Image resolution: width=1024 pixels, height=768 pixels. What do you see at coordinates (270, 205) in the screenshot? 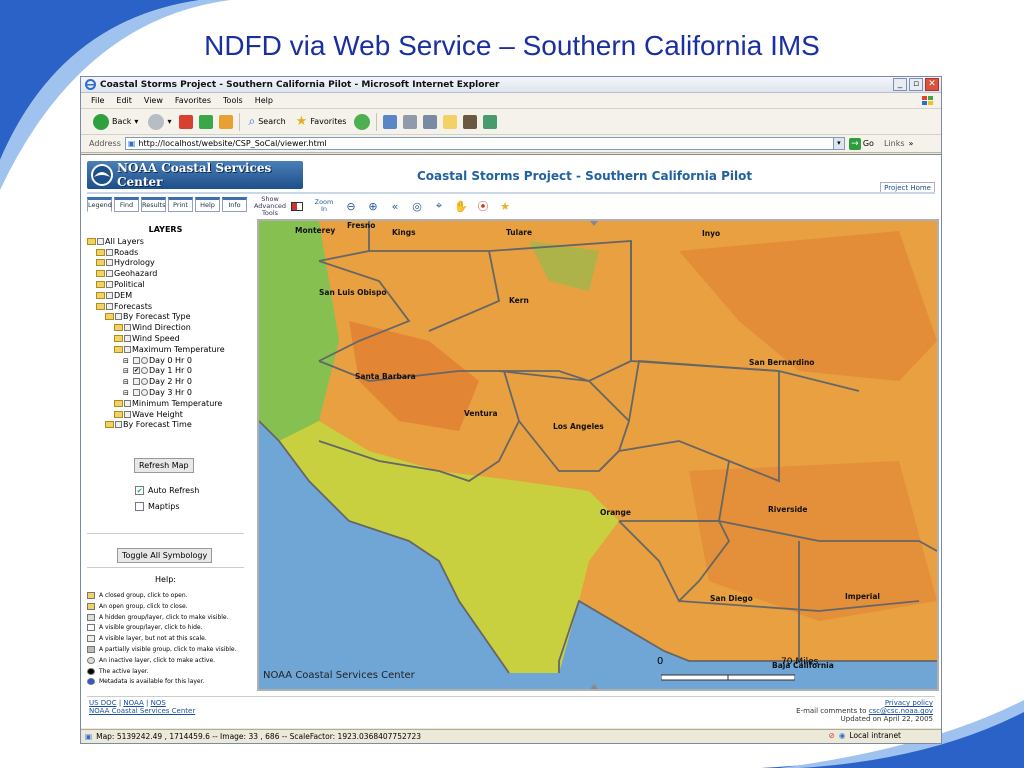
I see `show-advanced-tools-button: Show Advanced Tools` at bounding box center [270, 205].